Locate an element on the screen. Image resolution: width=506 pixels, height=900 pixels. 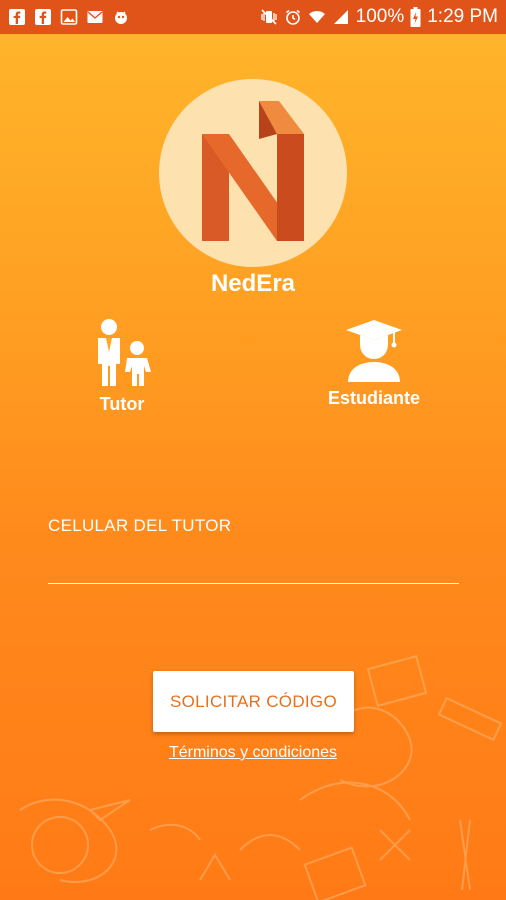
role-student: Estudiante is located at coordinates (374, 363).